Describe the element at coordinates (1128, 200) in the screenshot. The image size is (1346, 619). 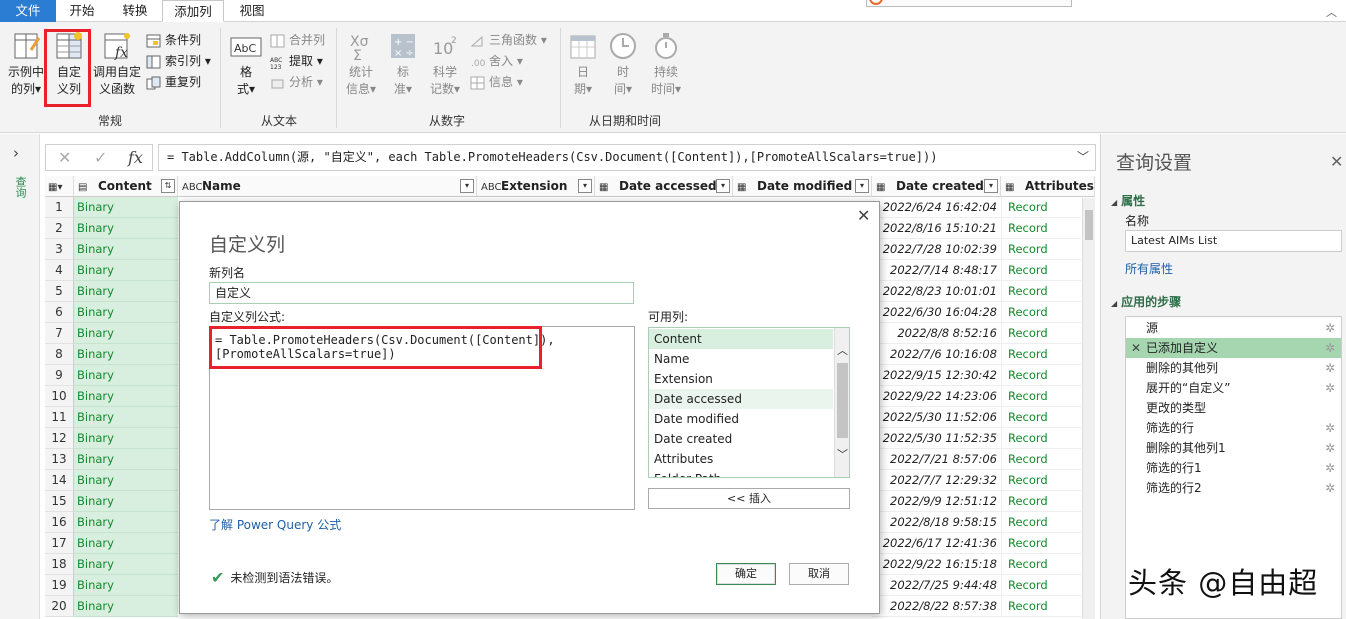
I see `properties-section-header: ◢ 属性` at that location.